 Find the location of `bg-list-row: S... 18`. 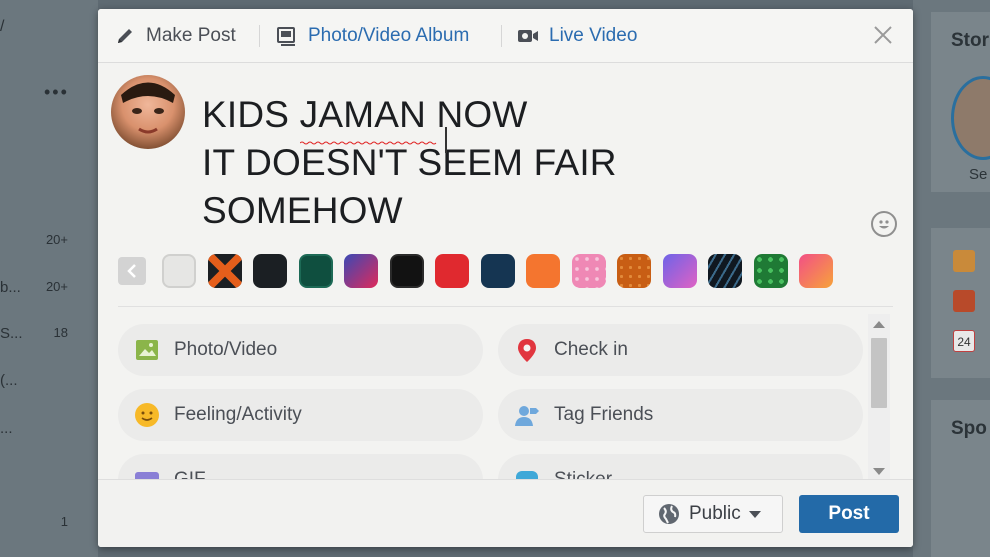

bg-list-row: S... 18 is located at coordinates (34, 333).